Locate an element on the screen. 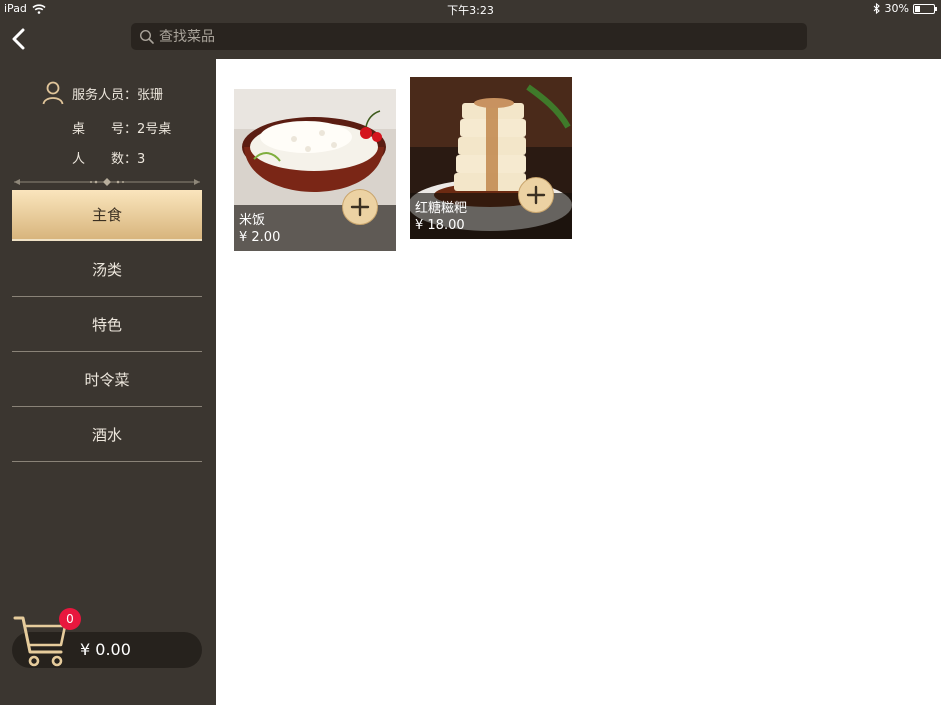 This screenshot has width=941, height=705. search-bar is located at coordinates (469, 36).